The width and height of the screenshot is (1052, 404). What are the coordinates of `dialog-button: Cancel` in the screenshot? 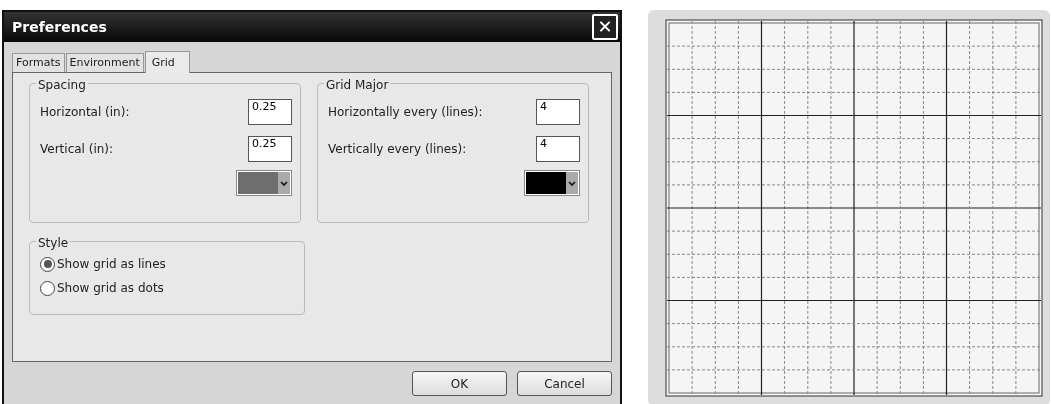 It's located at (564, 383).